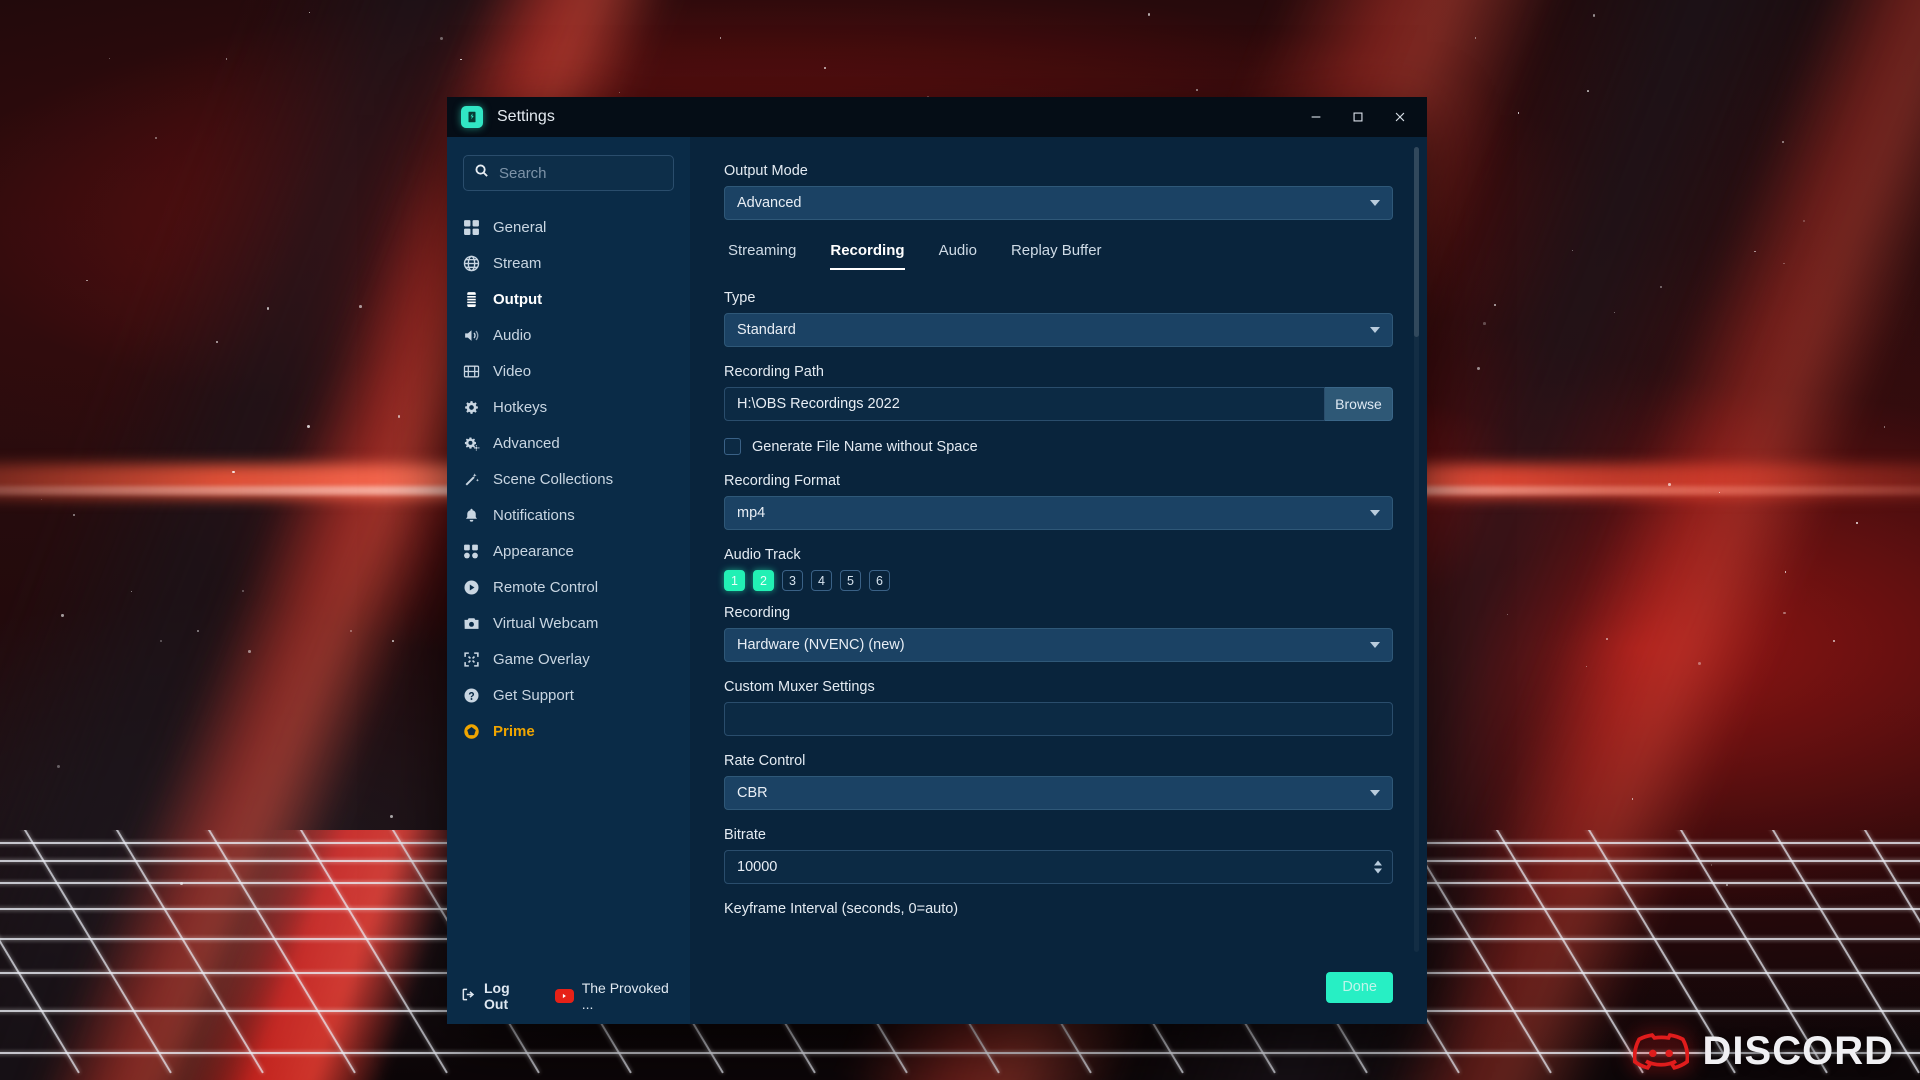 This screenshot has width=1920, height=1080. I want to click on rate-control-field: Rate Control CBR, so click(1058, 781).